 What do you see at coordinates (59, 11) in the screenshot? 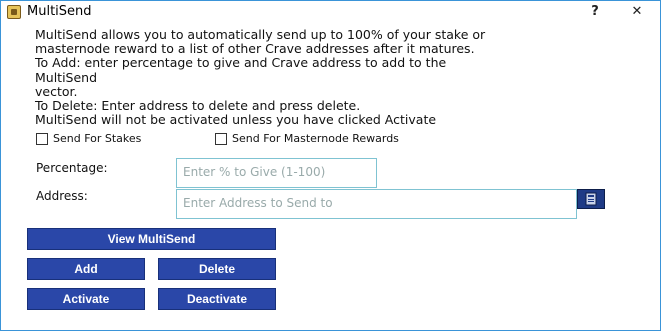
I see `window-title: MultiSend` at bounding box center [59, 11].